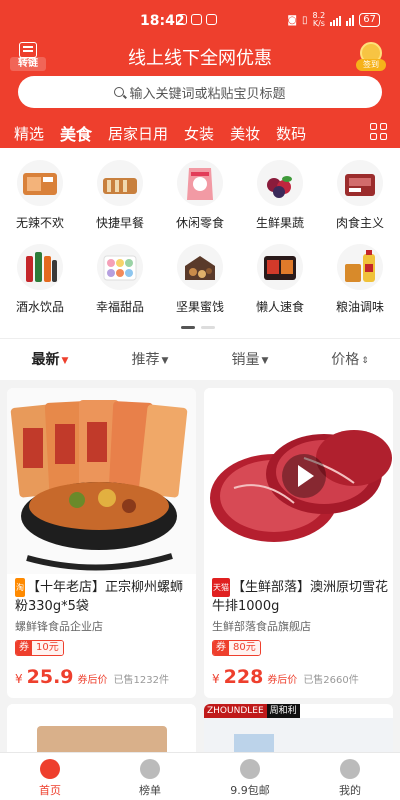 The width and height of the screenshot is (400, 800). What do you see at coordinates (119, 92) in the screenshot?
I see `search-icon` at bounding box center [119, 92].